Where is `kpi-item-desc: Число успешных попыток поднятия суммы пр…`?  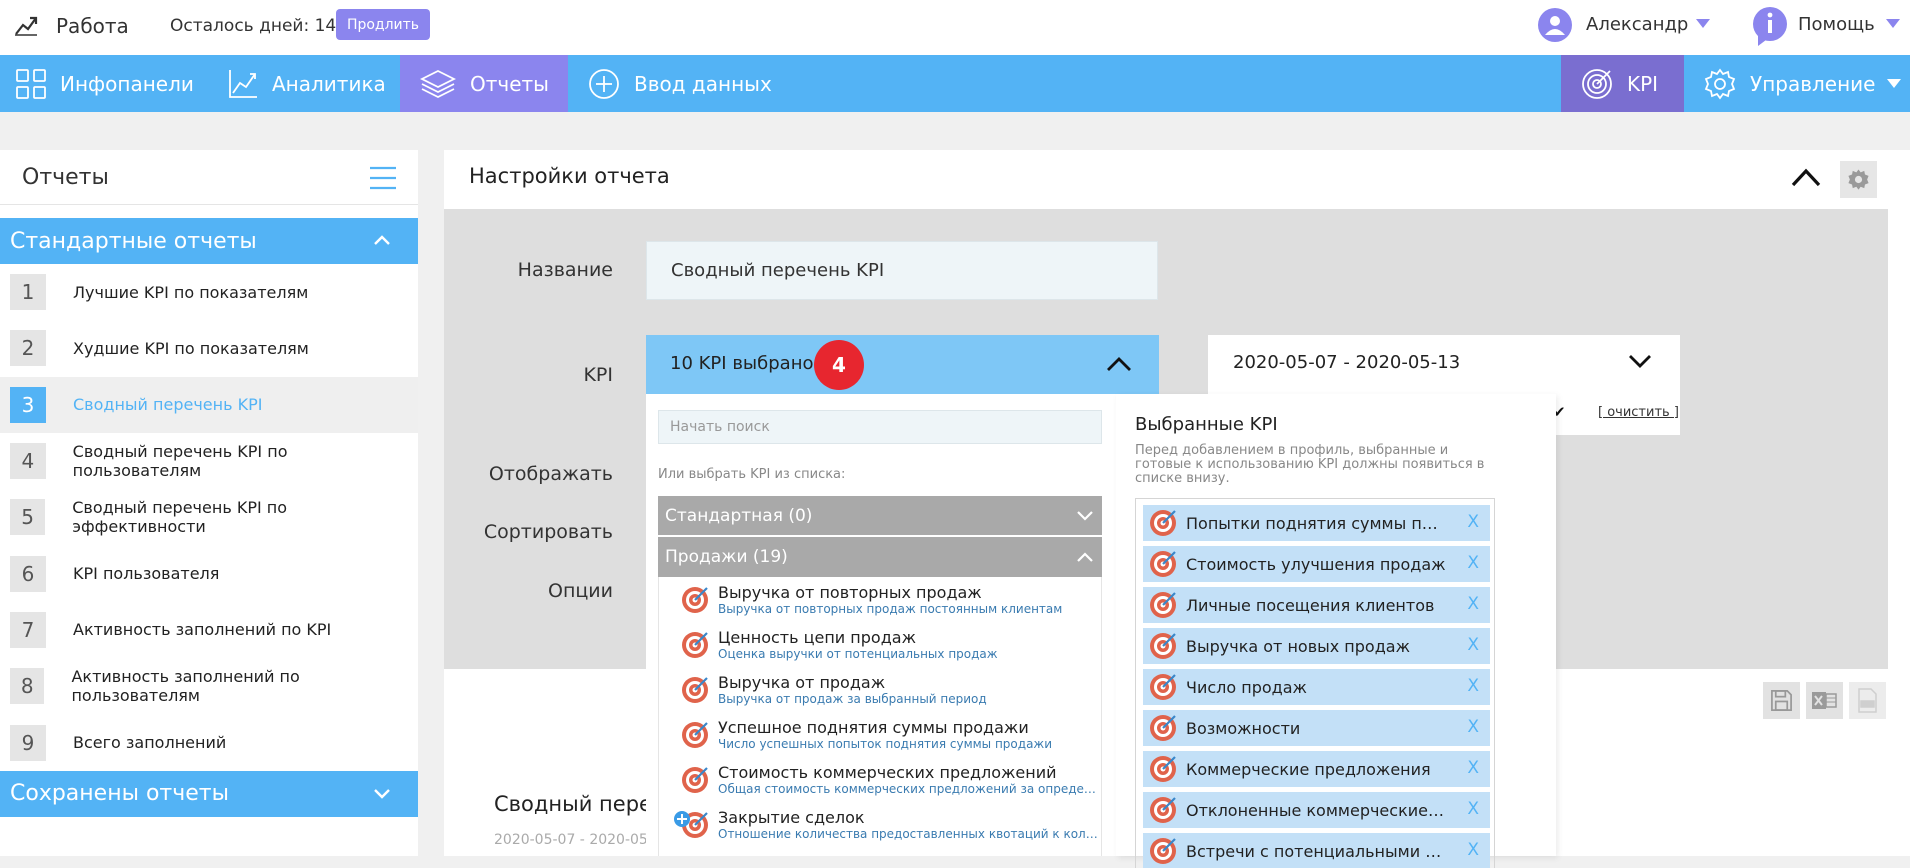
kpi-item-desc: Число успешных попыток поднятия суммы пр… is located at coordinates (885, 743).